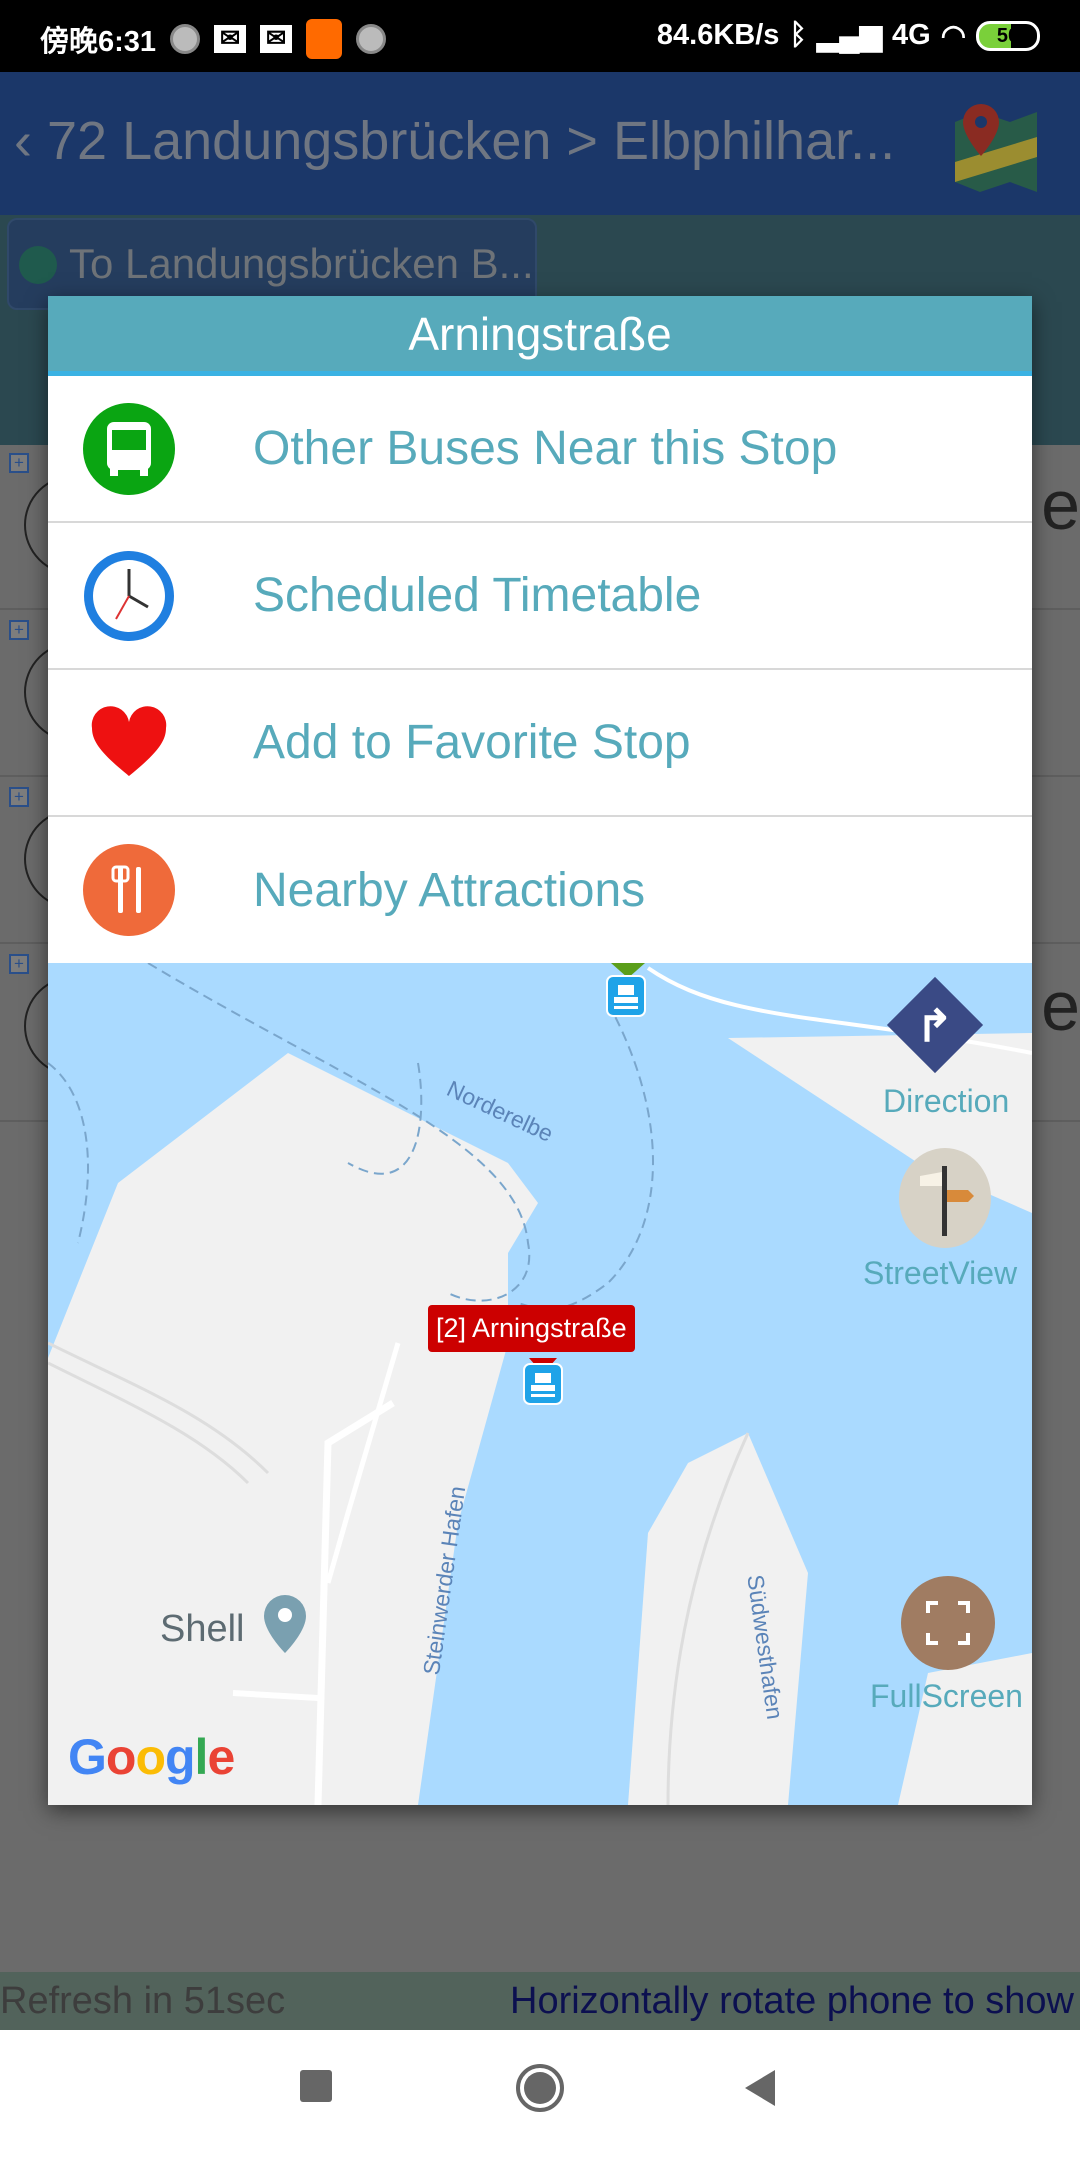  I want to click on menu-item-label: Other Buses Near this Stop, so click(545, 448).